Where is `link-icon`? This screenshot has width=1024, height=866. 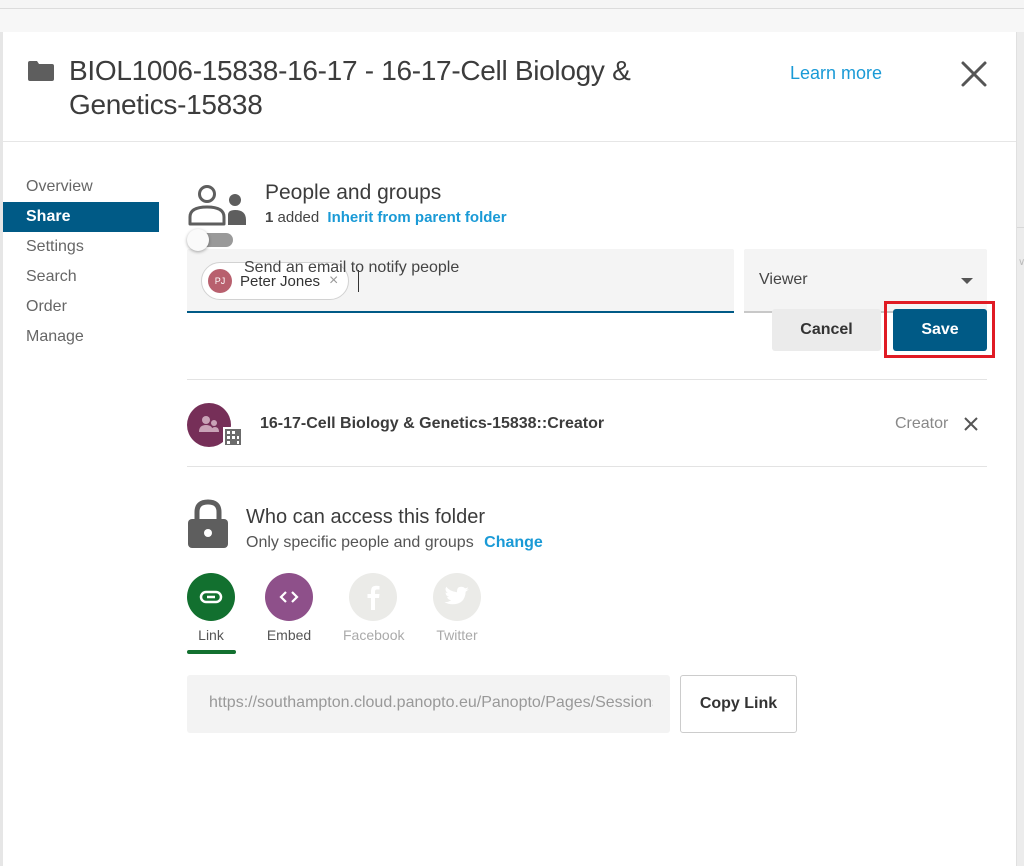 link-icon is located at coordinates (211, 597).